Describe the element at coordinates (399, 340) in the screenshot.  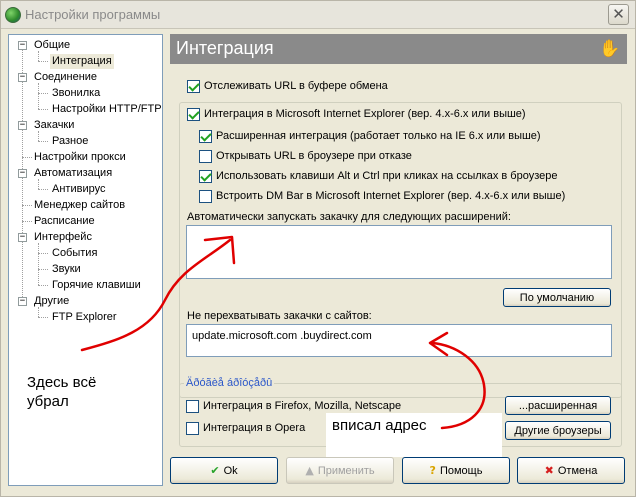
I see `skip-sites-textarea: update.microsoft.com .buydirect.com` at that location.